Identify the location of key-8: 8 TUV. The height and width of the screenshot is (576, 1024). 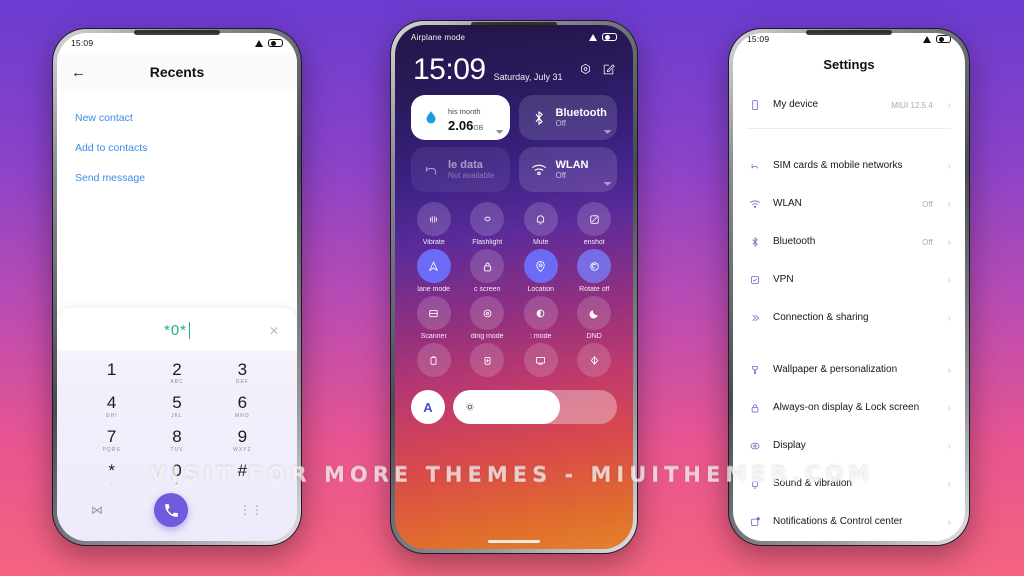
(176, 440).